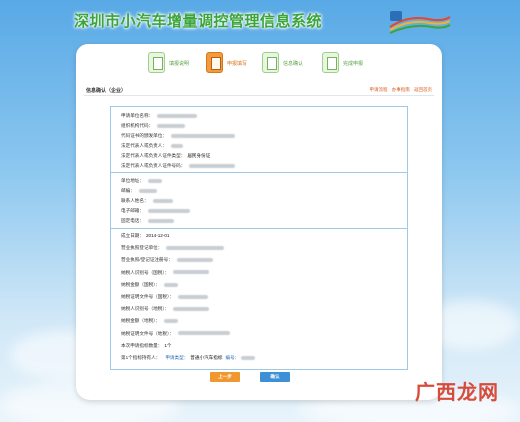 This screenshot has width=520, height=422. I want to click on info-row: 申请单位名称：, so click(159, 117).